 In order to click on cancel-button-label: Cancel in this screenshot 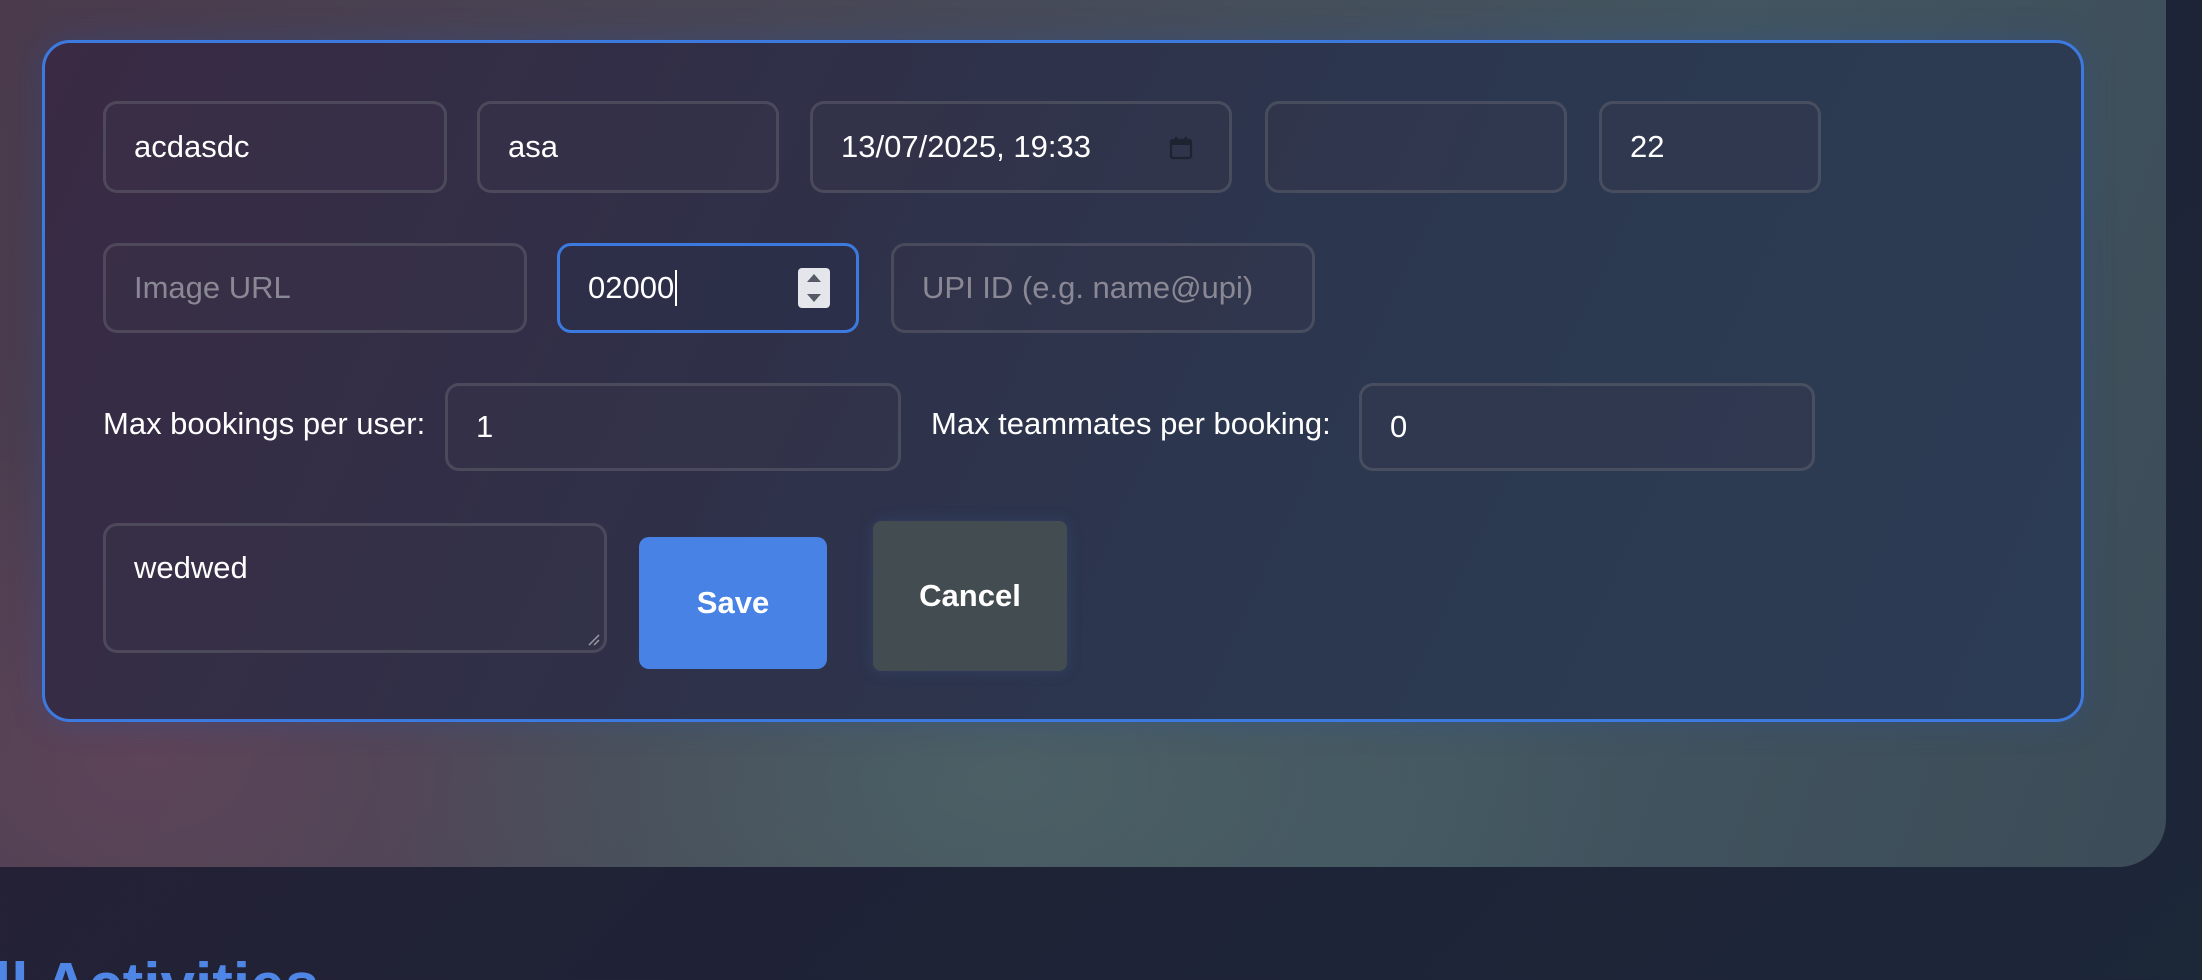, I will do `click(970, 595)`.